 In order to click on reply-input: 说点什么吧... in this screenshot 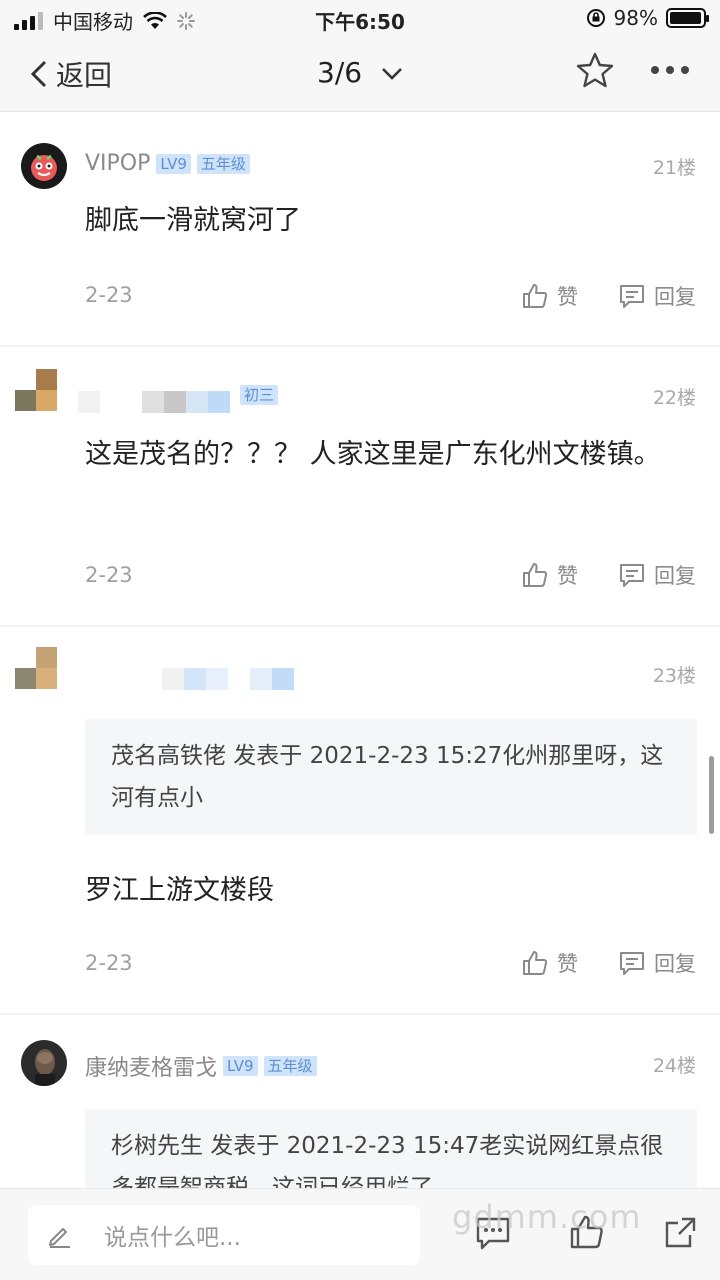, I will do `click(224, 1235)`.